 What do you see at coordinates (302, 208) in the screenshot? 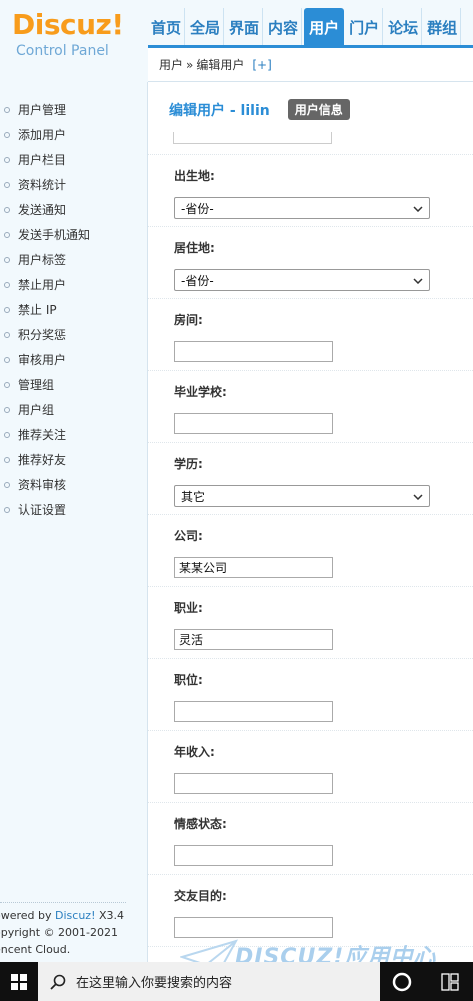
I see `birthplace-province-select: -省份-` at bounding box center [302, 208].